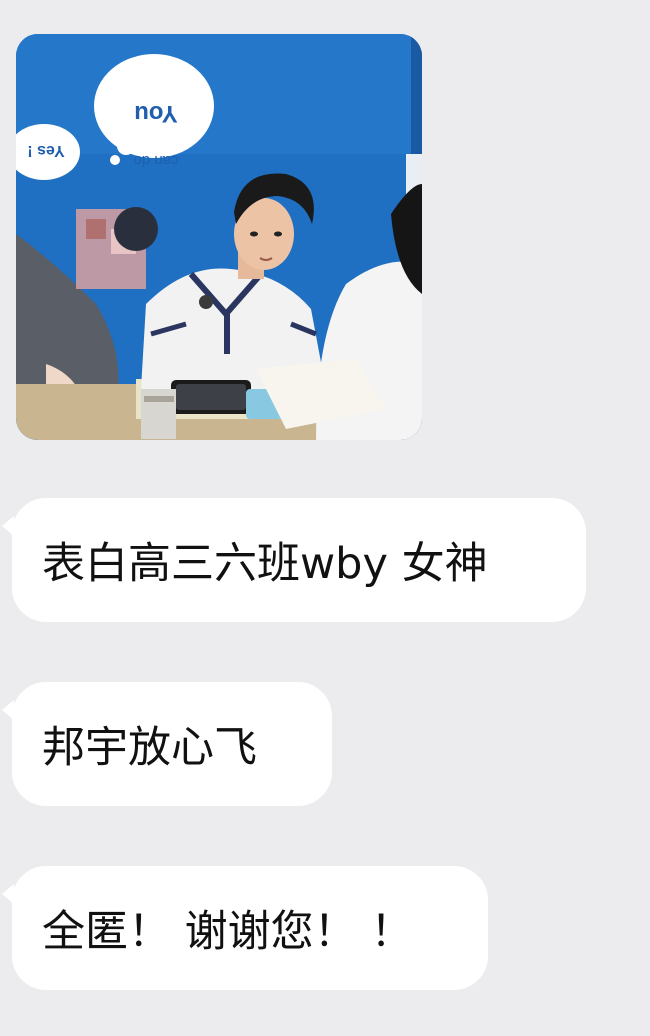 This screenshot has width=650, height=1036. What do you see at coordinates (228, 932) in the screenshot?
I see `message-text: 全匿！ 谢谢您！ ！` at bounding box center [228, 932].